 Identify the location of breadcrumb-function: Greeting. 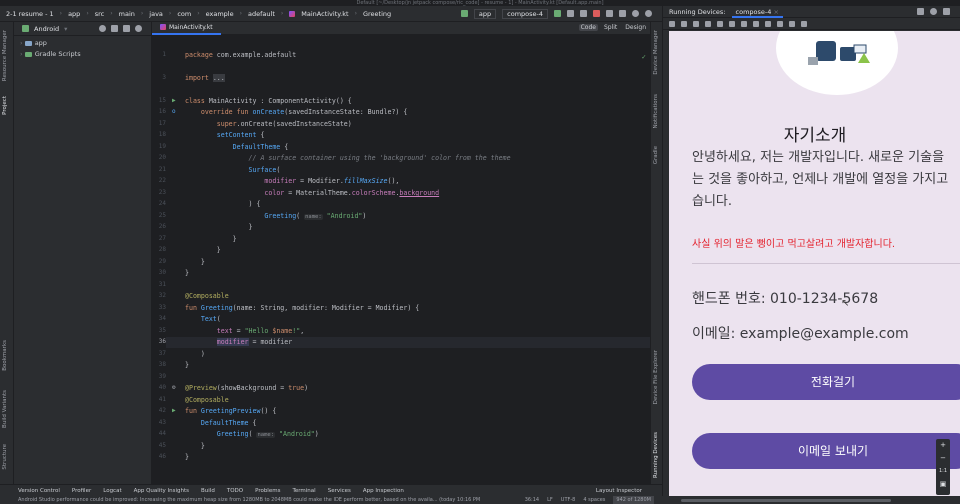
(377, 14).